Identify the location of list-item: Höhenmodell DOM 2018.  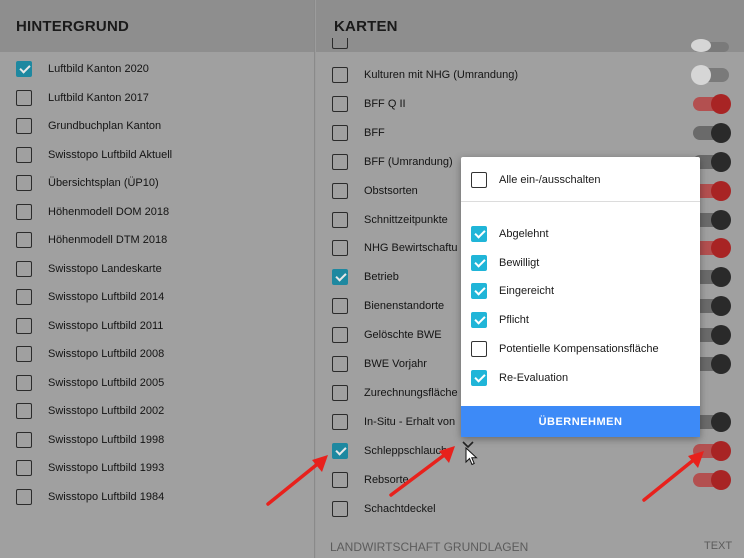
(92, 212).